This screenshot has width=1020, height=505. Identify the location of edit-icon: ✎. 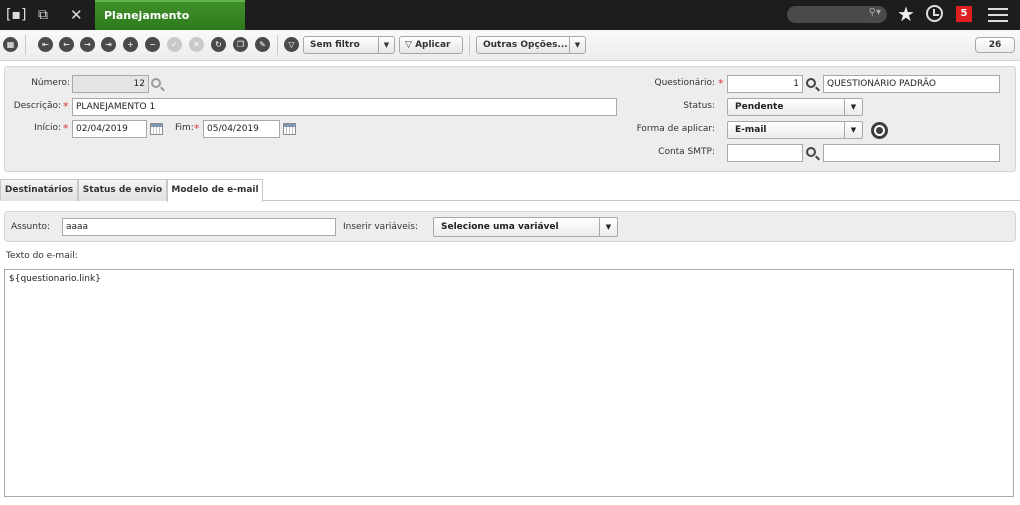
(262, 44).